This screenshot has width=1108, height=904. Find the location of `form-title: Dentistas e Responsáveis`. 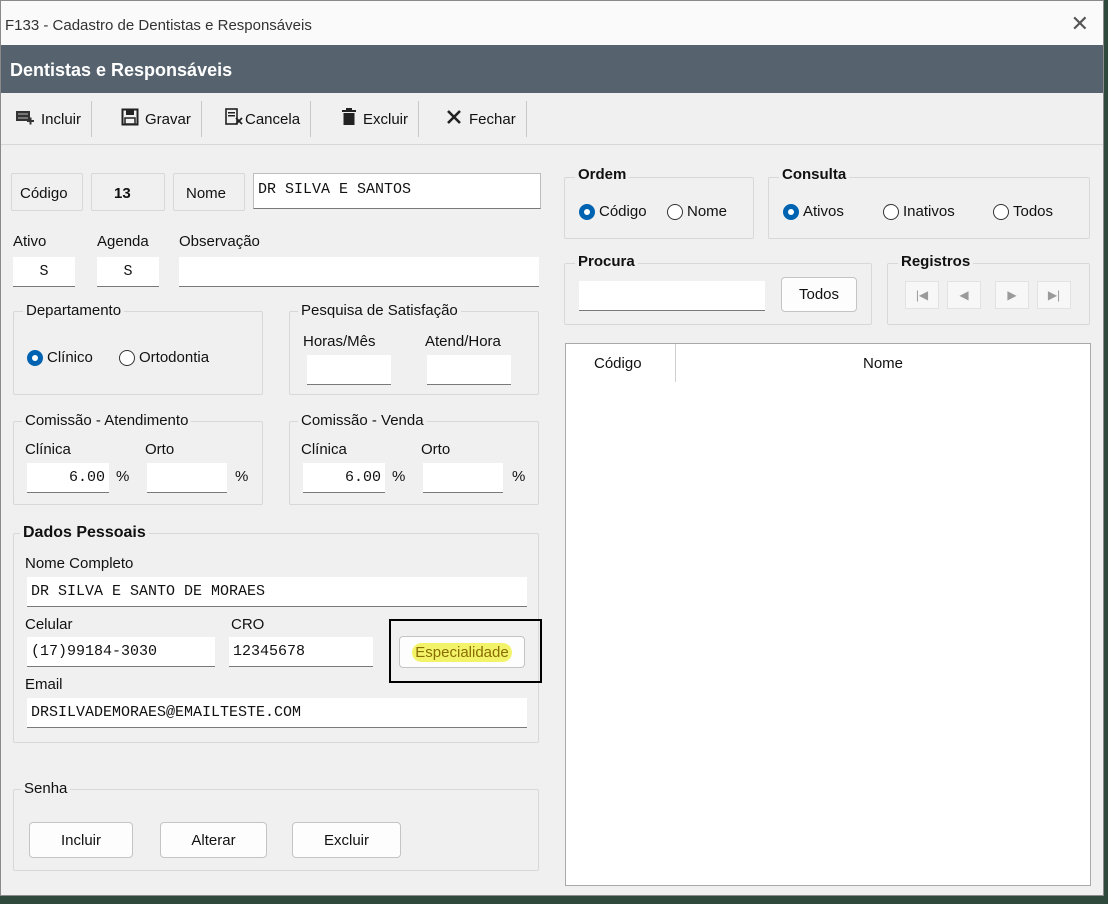

form-title: Dentistas e Responsáveis is located at coordinates (121, 70).